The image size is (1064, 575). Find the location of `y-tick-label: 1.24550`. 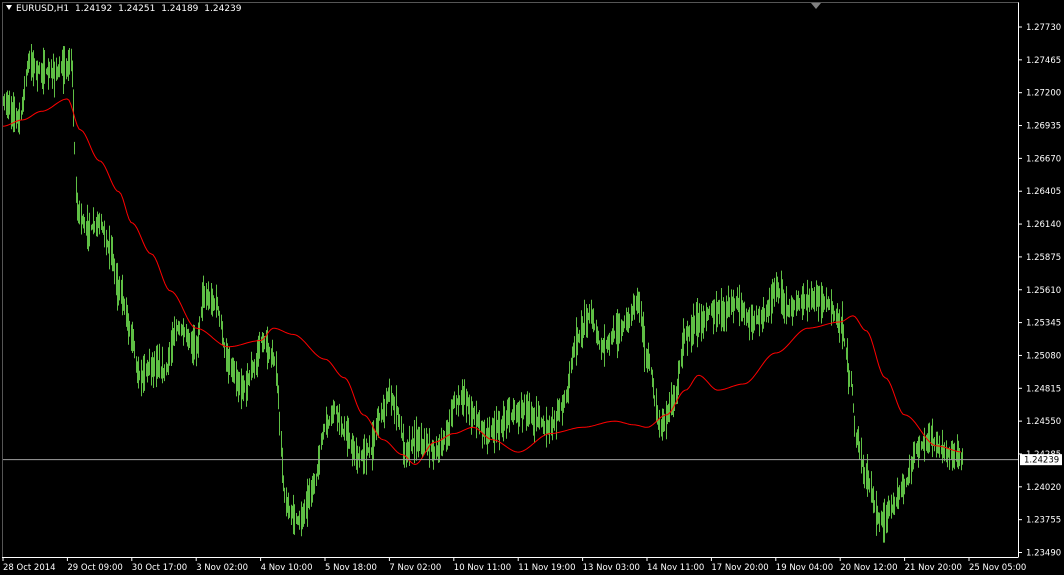

y-tick-label: 1.24550 is located at coordinates (1043, 422).